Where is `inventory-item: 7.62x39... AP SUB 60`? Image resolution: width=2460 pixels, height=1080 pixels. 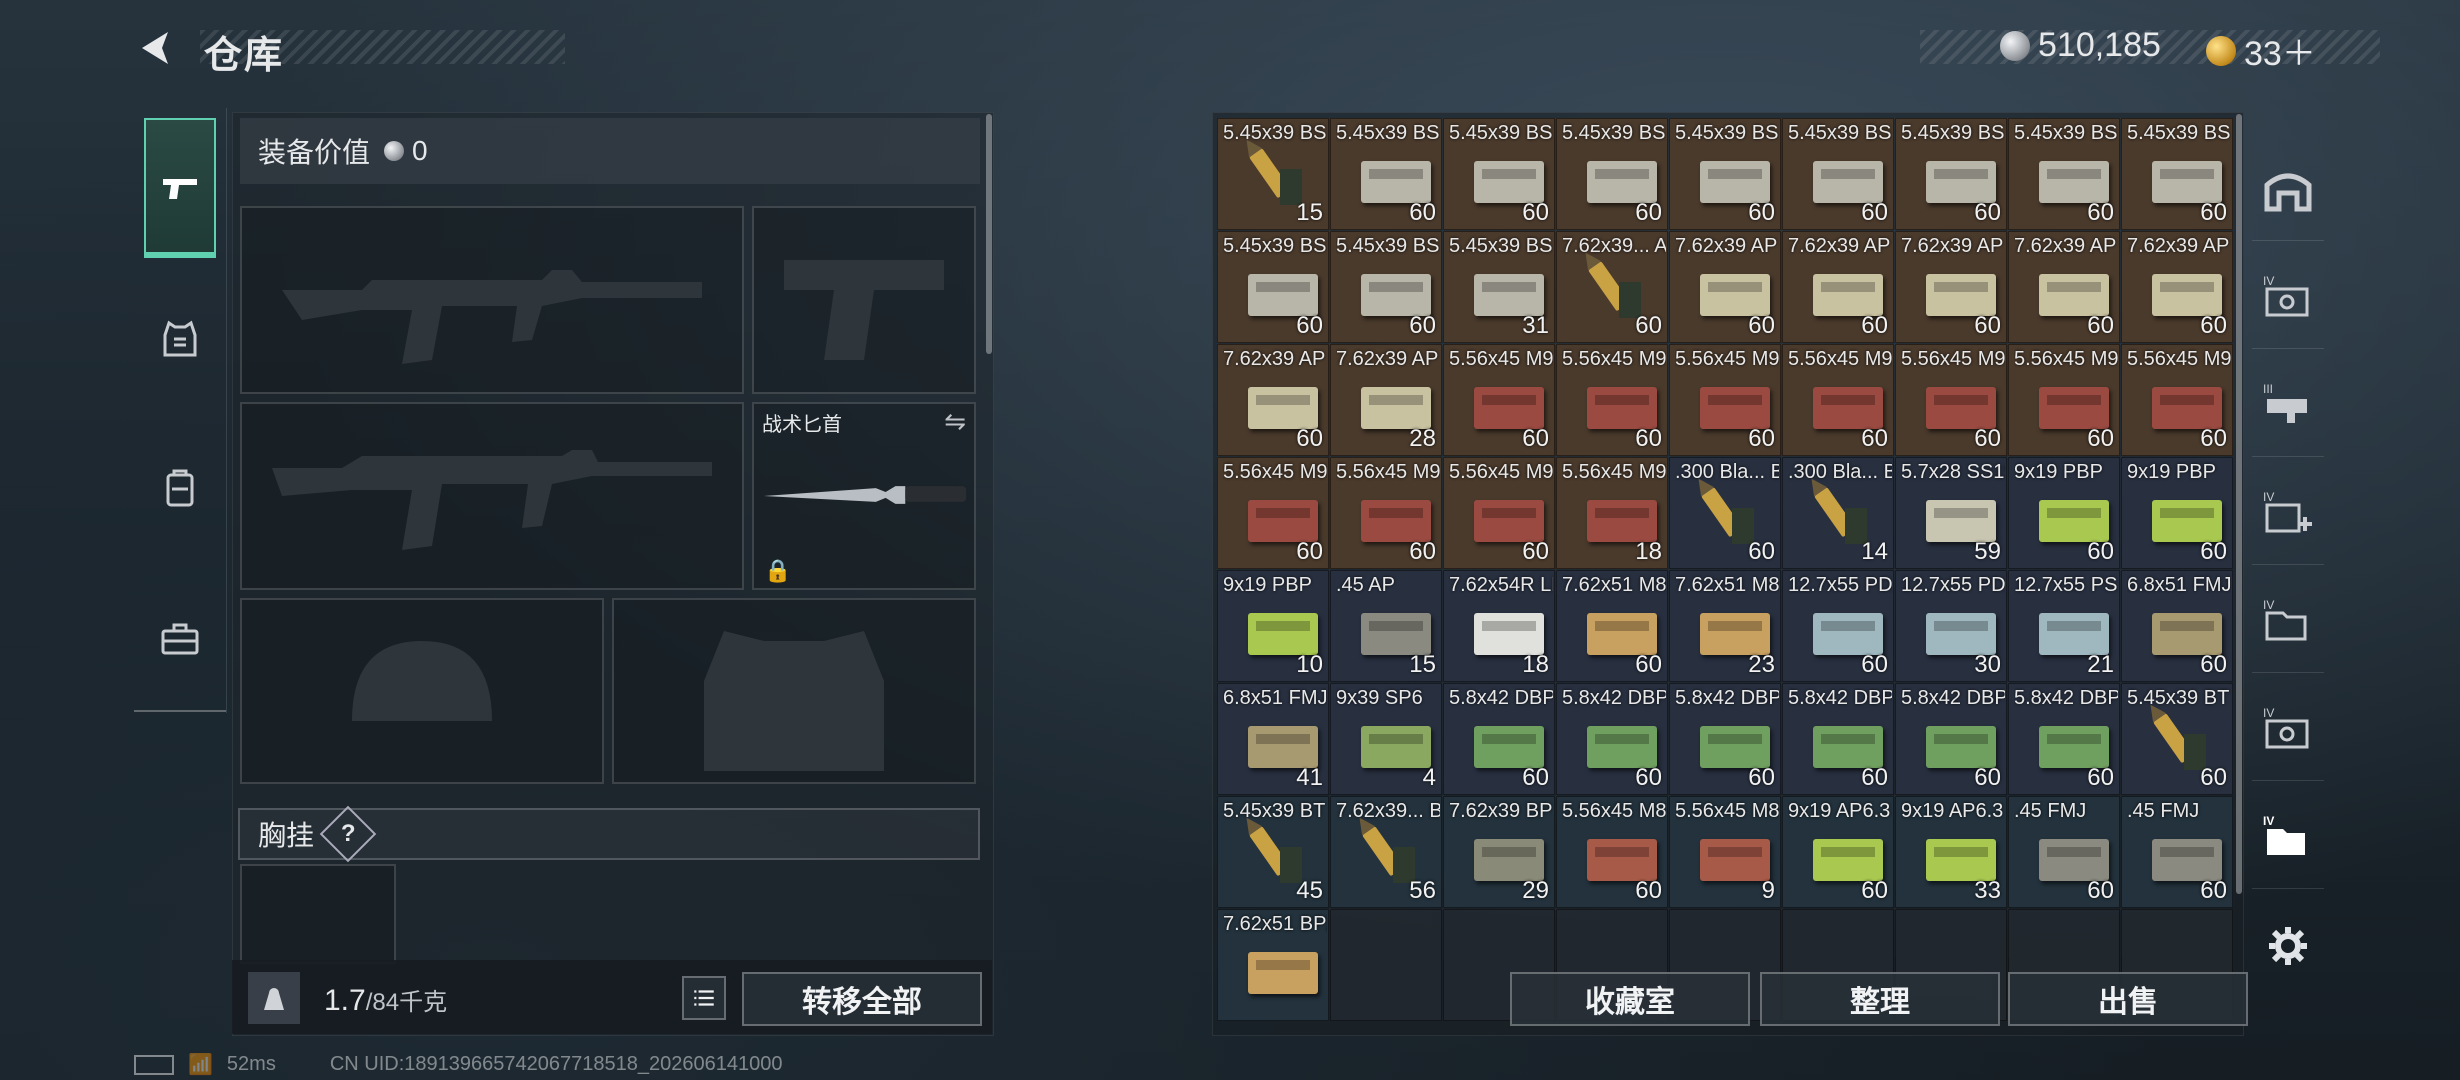 inventory-item: 7.62x39... AP SUB 60 is located at coordinates (1612, 287).